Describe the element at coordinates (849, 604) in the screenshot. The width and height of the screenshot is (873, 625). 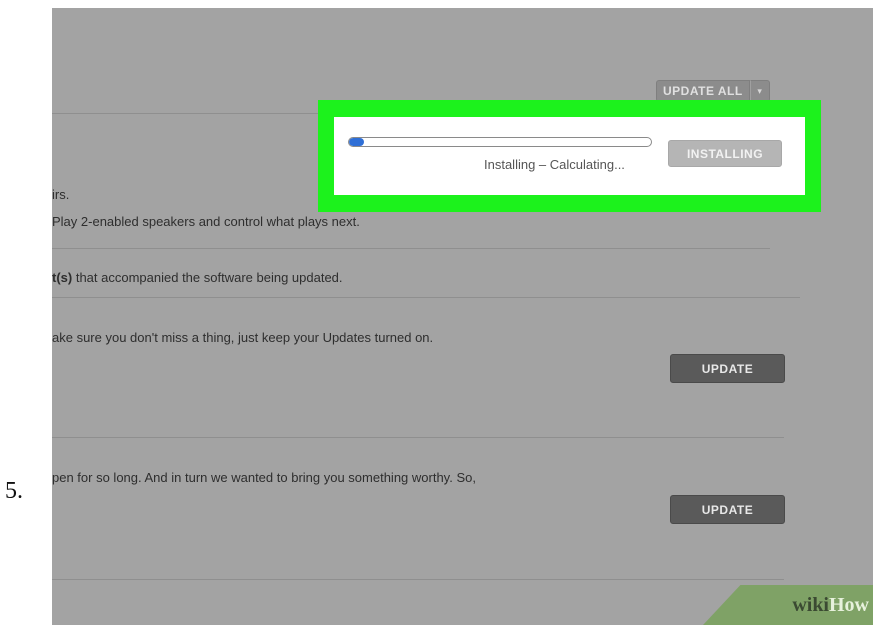
I see `watermark-how-text: How` at that location.